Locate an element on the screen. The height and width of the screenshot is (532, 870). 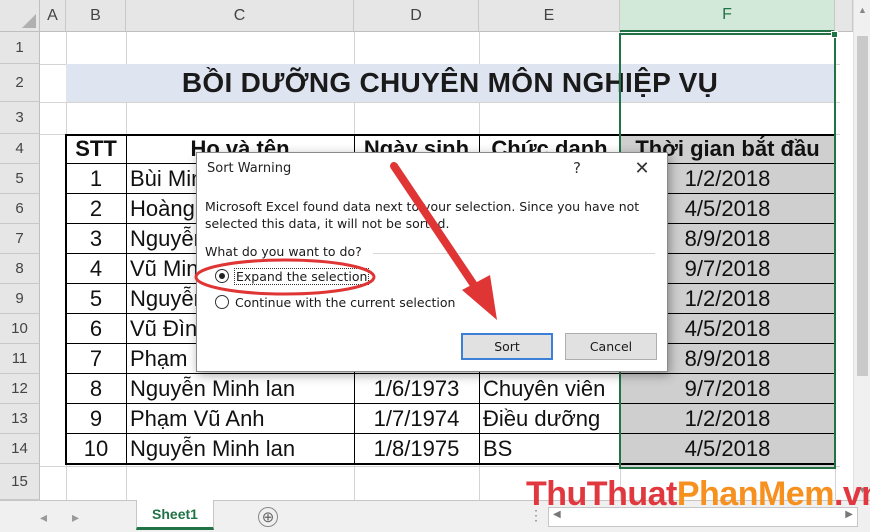
row-header-11: 11 is located at coordinates (20, 359).